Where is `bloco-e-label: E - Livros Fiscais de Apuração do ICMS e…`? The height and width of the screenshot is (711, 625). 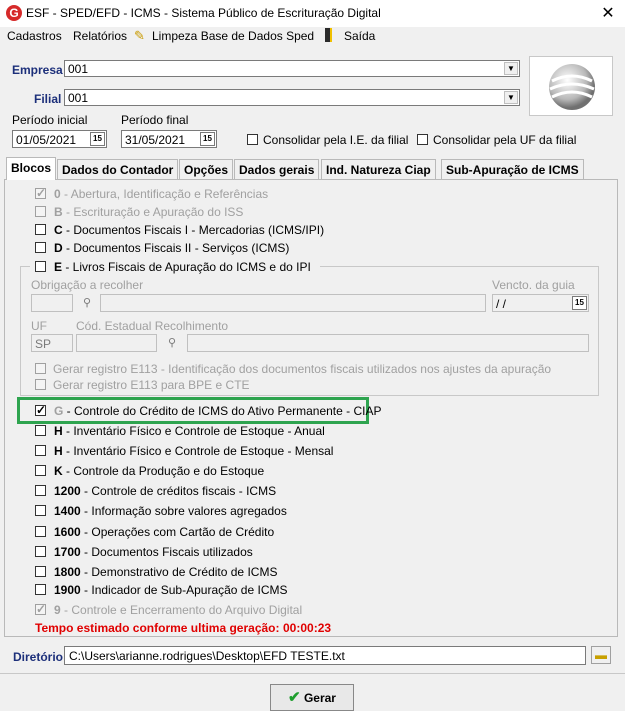
bloco-e-label: E - Livros Fiscais de Apuração do ICMS e… is located at coordinates (182, 267).